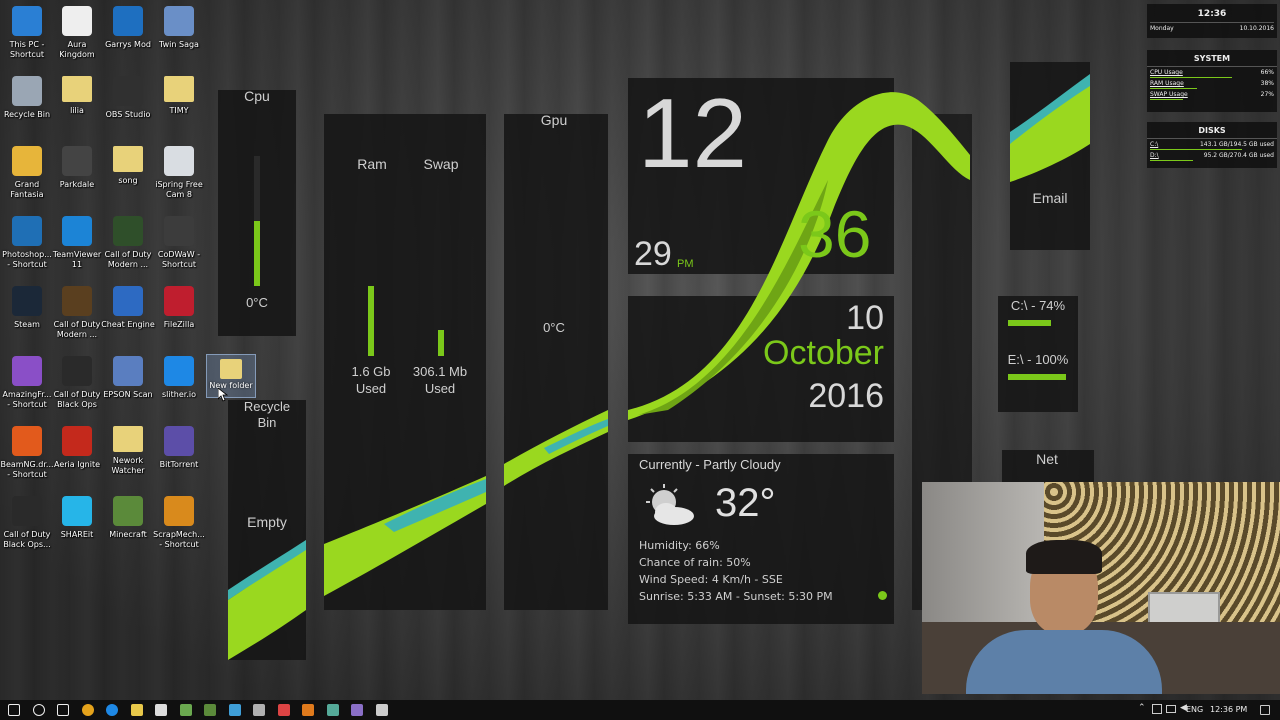 The image size is (1280, 720). I want to click on desktop-icon: TeamViewer 11, so click(77, 243).